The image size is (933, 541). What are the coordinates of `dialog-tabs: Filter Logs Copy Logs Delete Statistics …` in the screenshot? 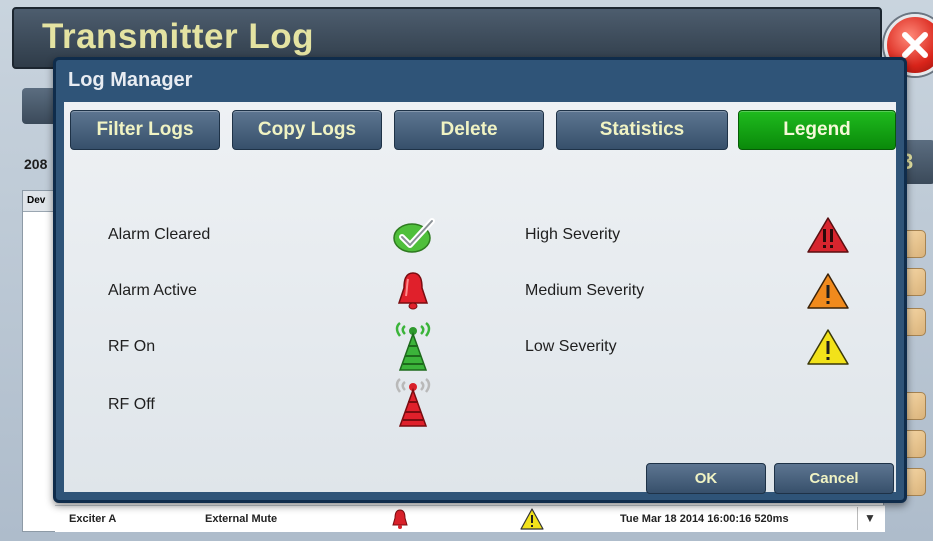 It's located at (483, 130).